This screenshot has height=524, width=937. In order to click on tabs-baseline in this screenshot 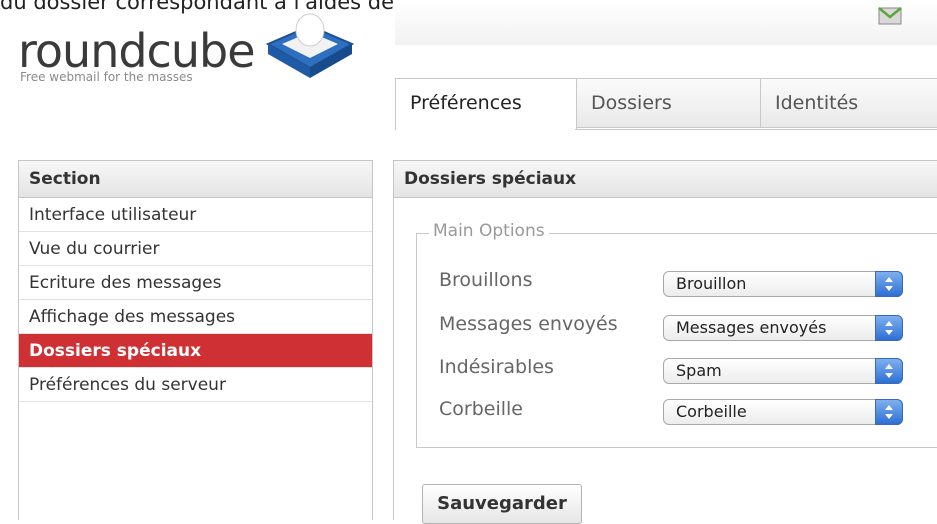, I will do `click(756, 129)`.